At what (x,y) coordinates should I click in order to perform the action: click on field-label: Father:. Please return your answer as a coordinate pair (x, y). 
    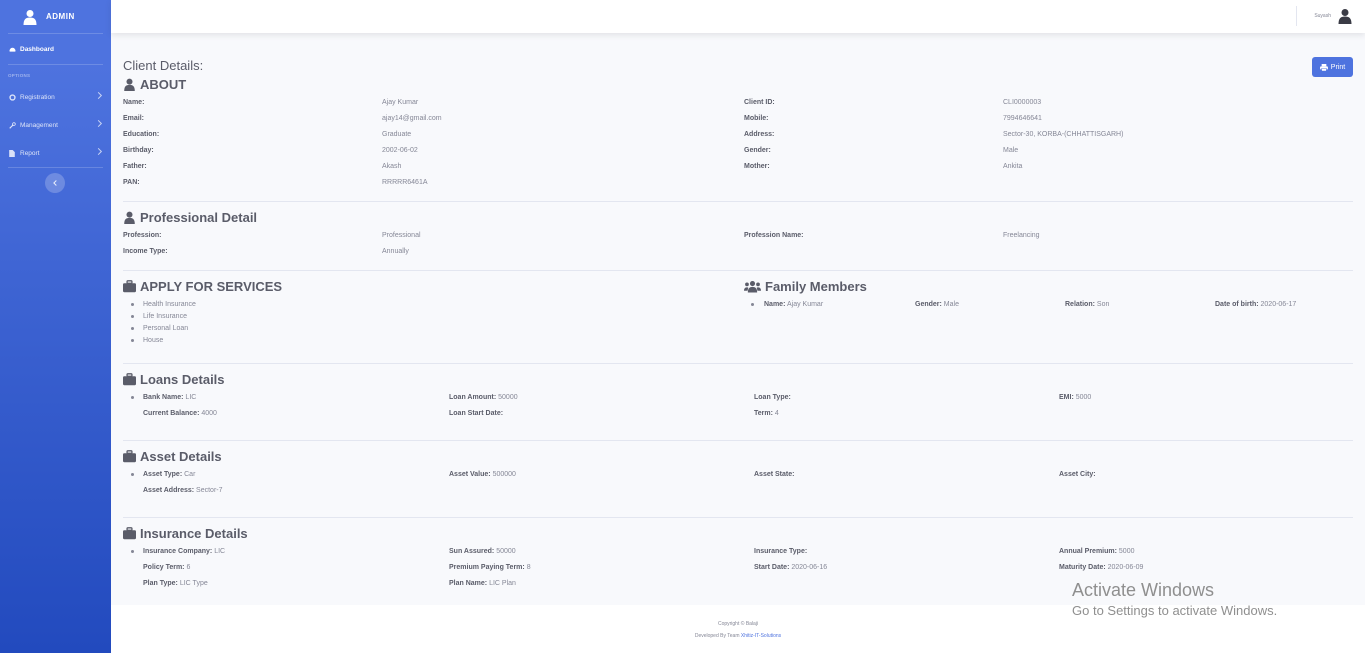
    Looking at the image, I should click on (135, 166).